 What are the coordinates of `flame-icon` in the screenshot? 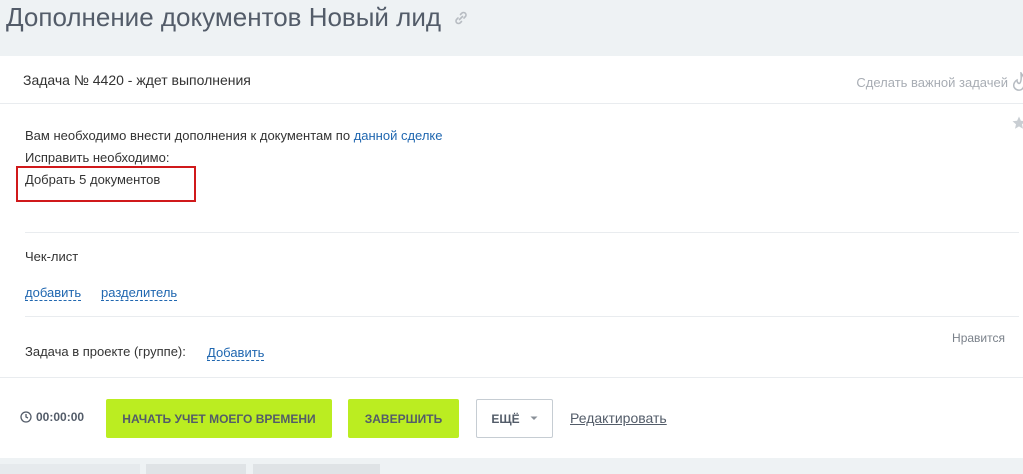 It's located at (1018, 82).